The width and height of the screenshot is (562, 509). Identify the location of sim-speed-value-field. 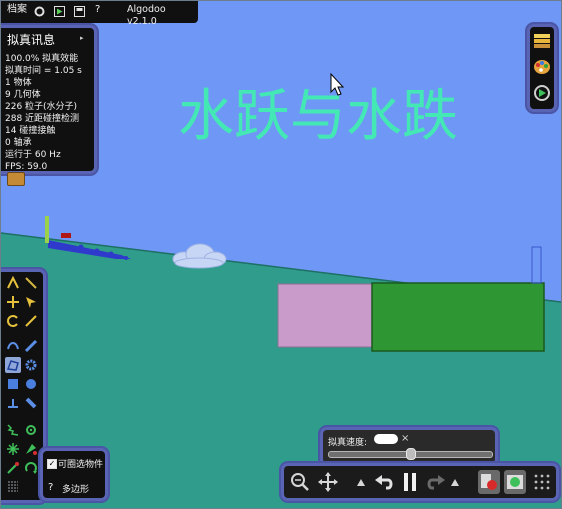
(386, 439).